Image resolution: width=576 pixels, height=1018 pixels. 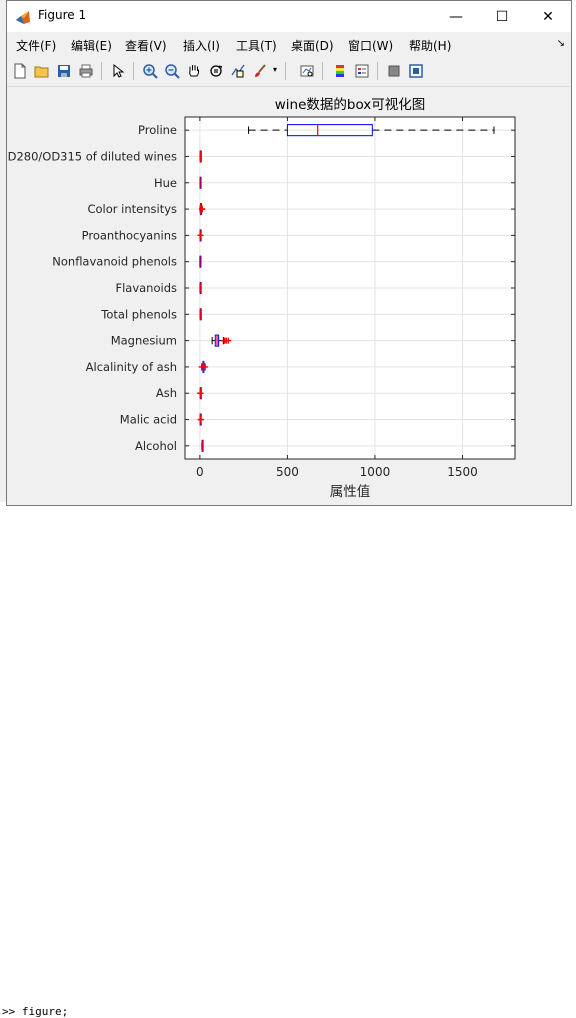 What do you see at coordinates (35, 1011) in the screenshot?
I see `console-text: >> figure;` at bounding box center [35, 1011].